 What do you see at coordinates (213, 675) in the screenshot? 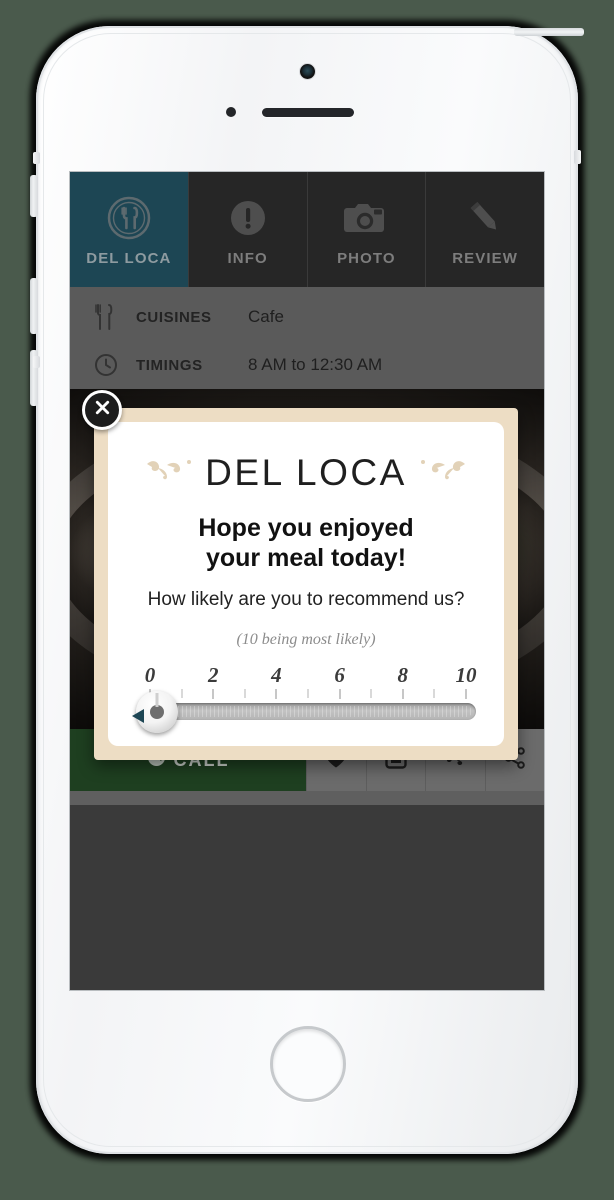
I see `slider-label-2: 2` at bounding box center [213, 675].